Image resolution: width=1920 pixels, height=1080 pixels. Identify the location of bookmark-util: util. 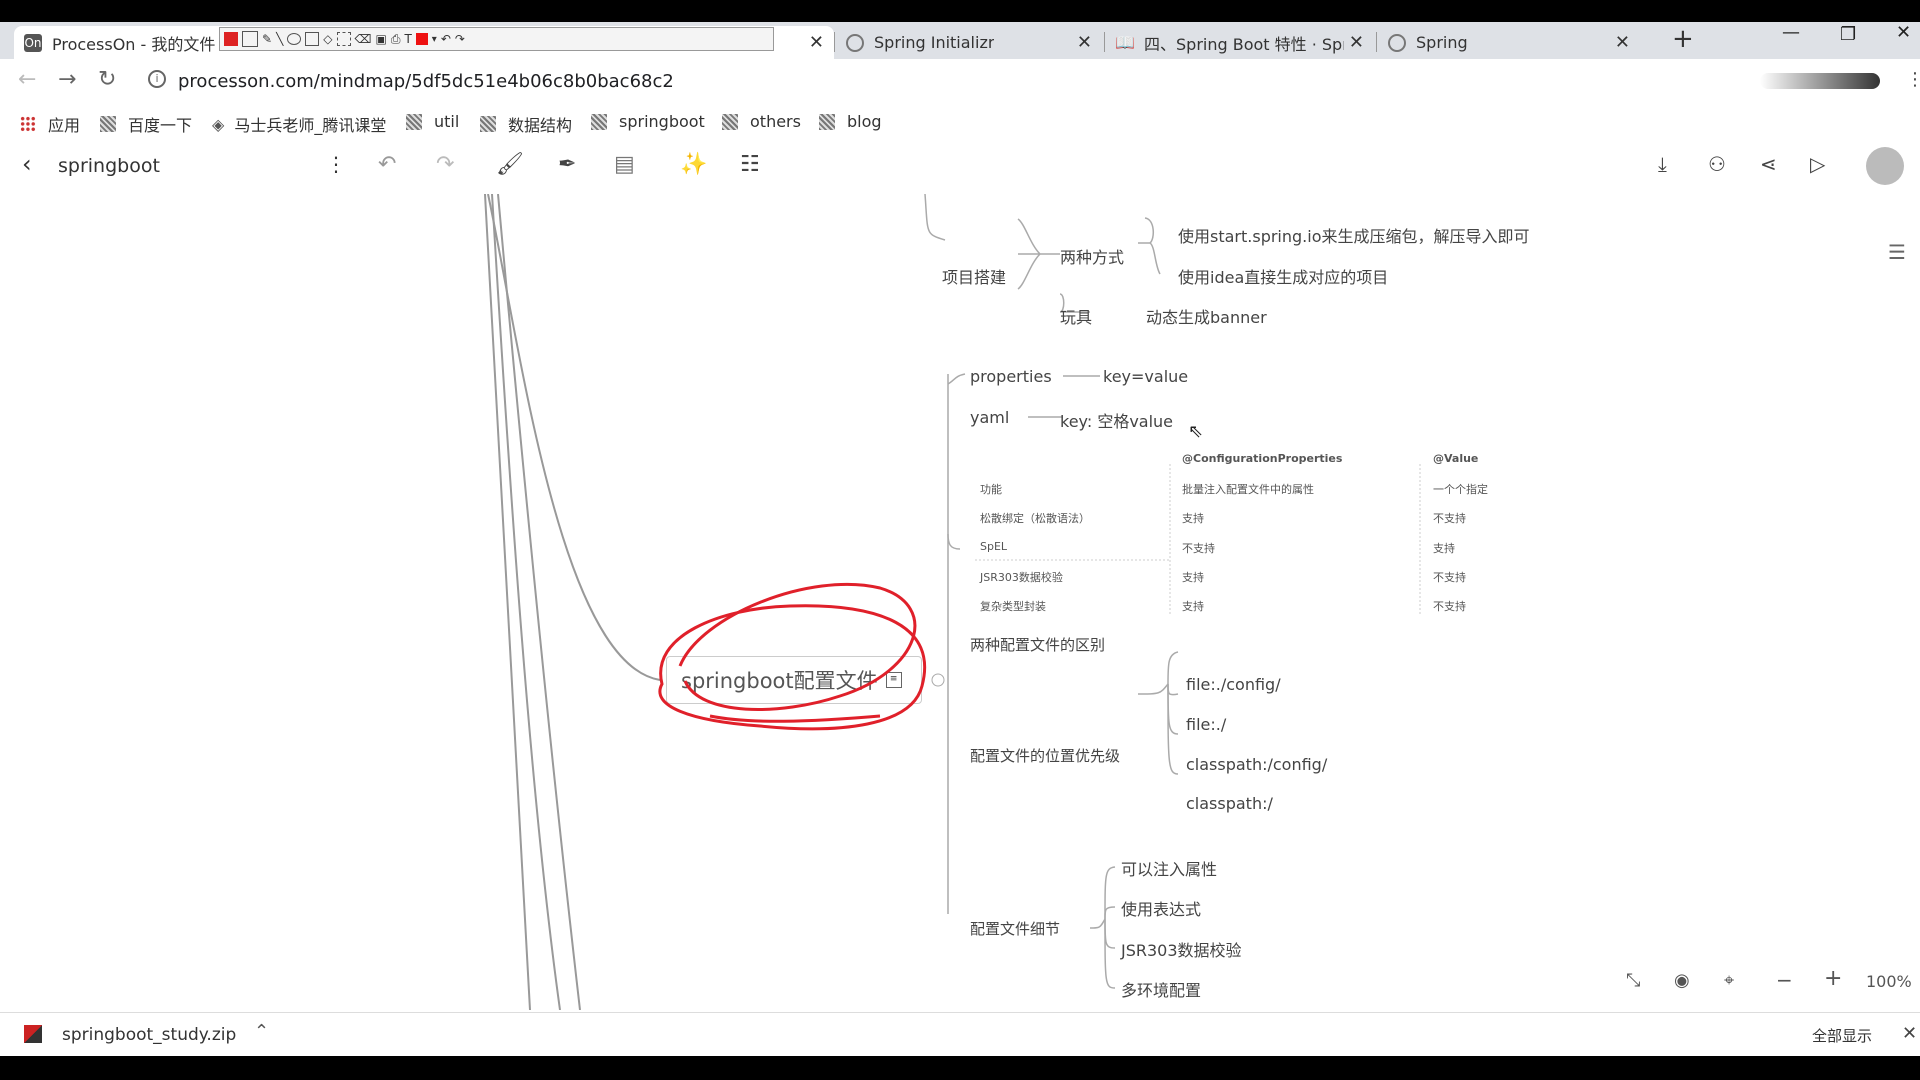
(432, 121).